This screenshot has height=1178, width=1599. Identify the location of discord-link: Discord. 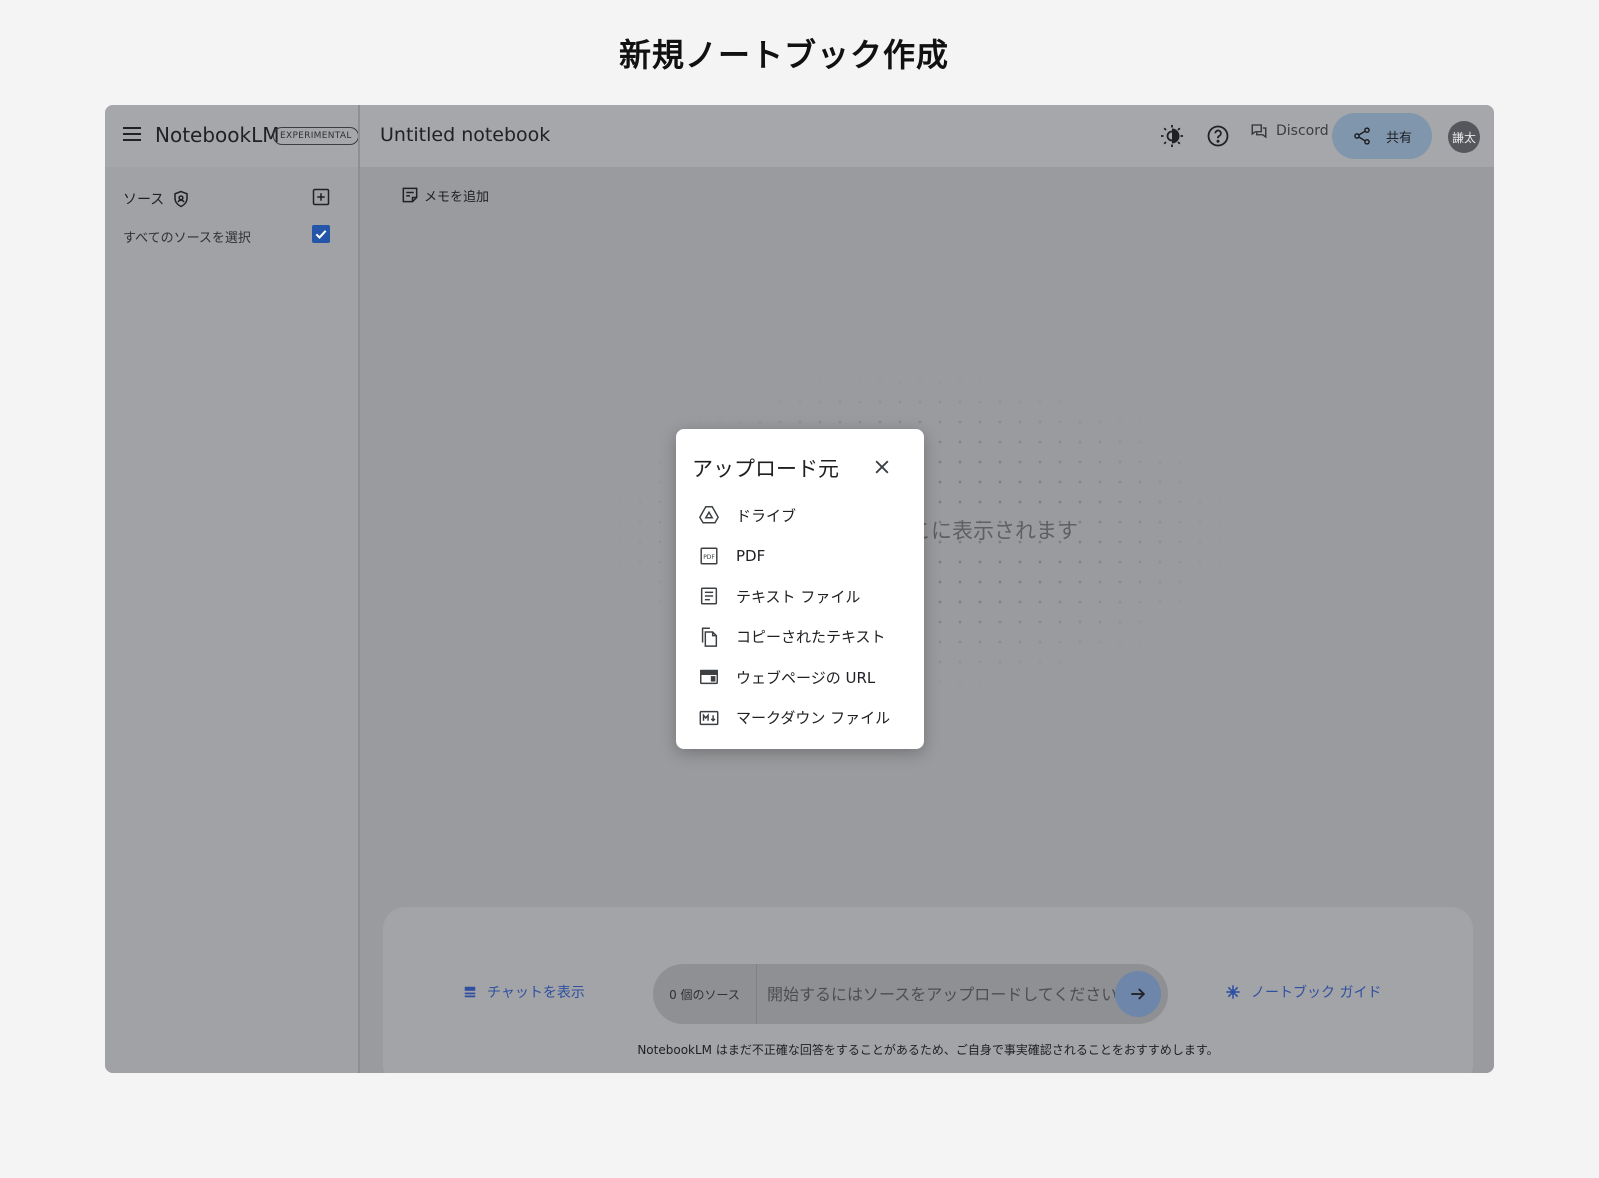
(1289, 131).